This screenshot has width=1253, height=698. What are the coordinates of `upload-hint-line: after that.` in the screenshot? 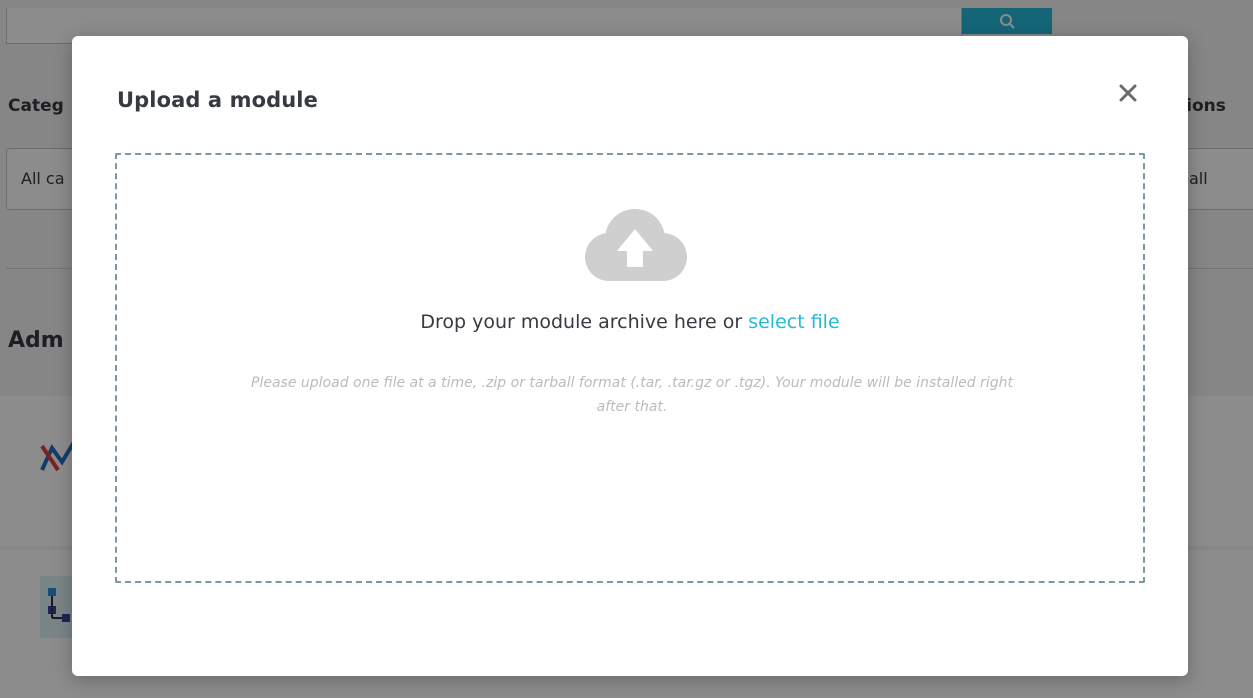 It's located at (632, 407).